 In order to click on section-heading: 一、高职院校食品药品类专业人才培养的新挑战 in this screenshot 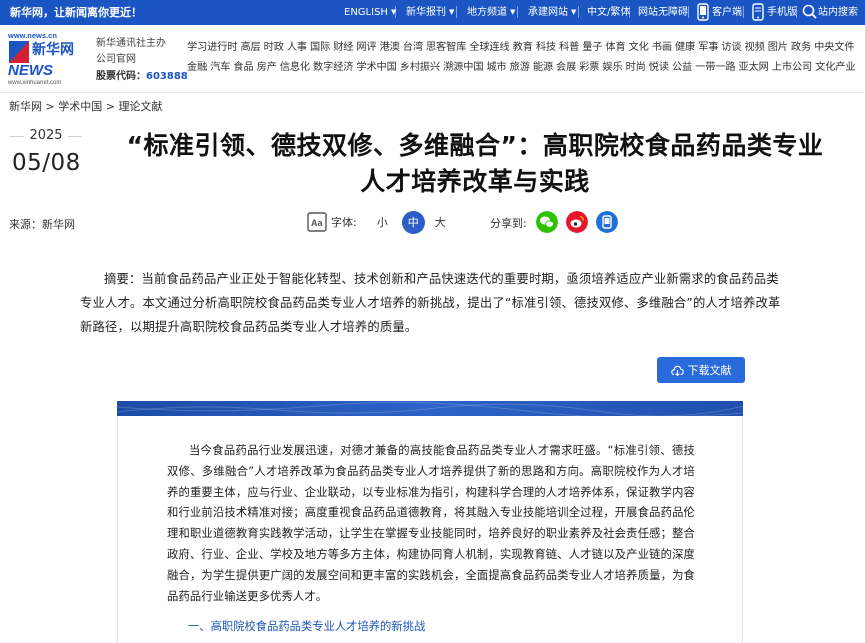, I will do `click(307, 626)`.